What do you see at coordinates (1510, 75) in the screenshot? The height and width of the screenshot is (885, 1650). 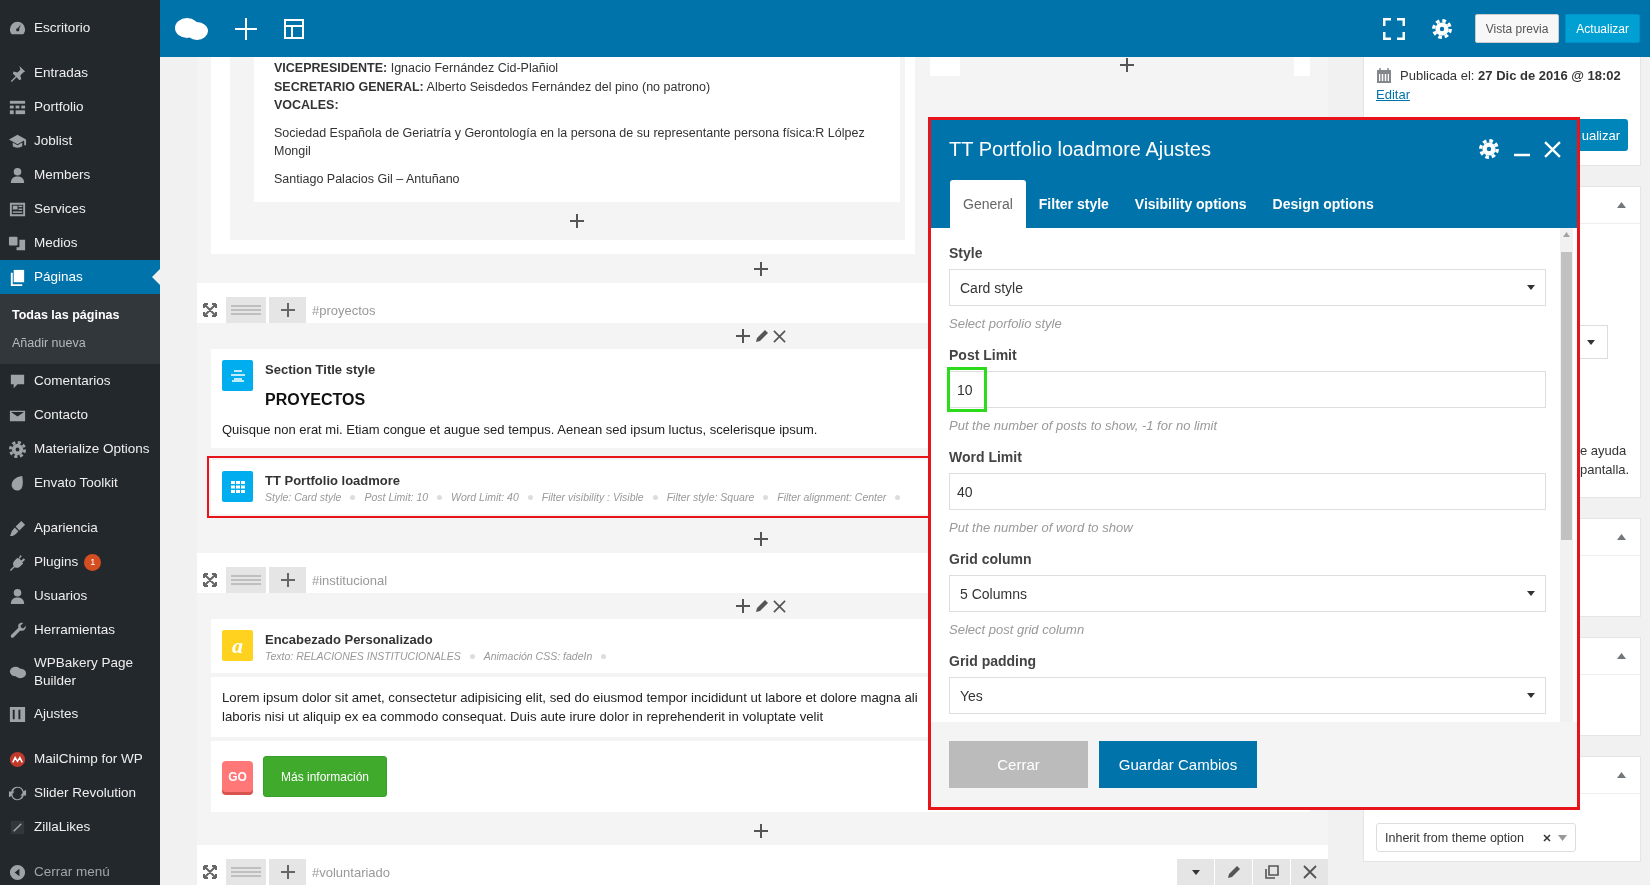 I see `publish-date: Publicada el: 27 Dic de 2016 @ 18:02` at bounding box center [1510, 75].